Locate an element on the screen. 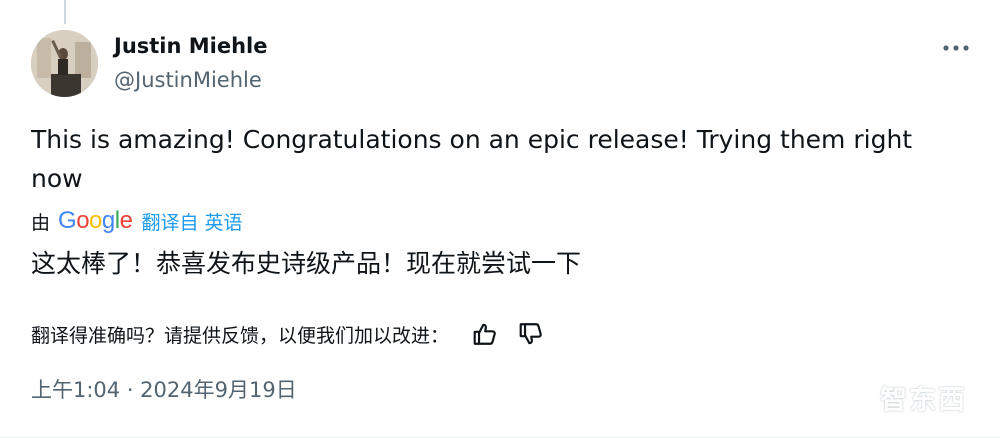  translated-by-label: 由 is located at coordinates (41, 222).